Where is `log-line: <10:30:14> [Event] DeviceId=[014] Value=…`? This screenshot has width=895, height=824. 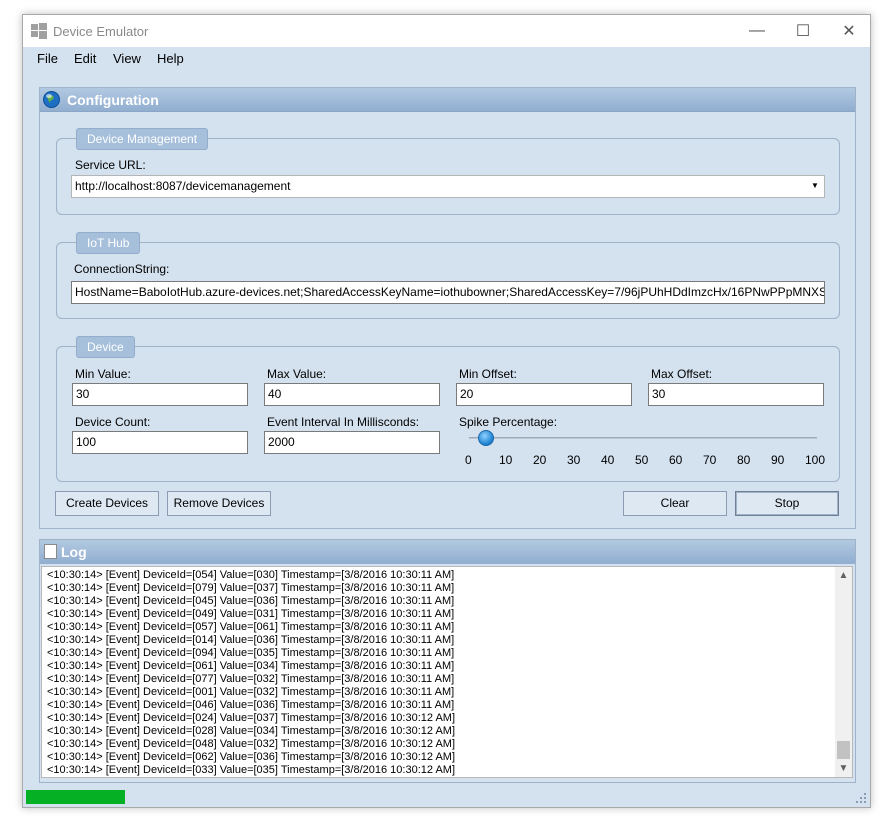
log-line: <10:30:14> [Event] DeviceId=[014] Value=… is located at coordinates (251, 640).